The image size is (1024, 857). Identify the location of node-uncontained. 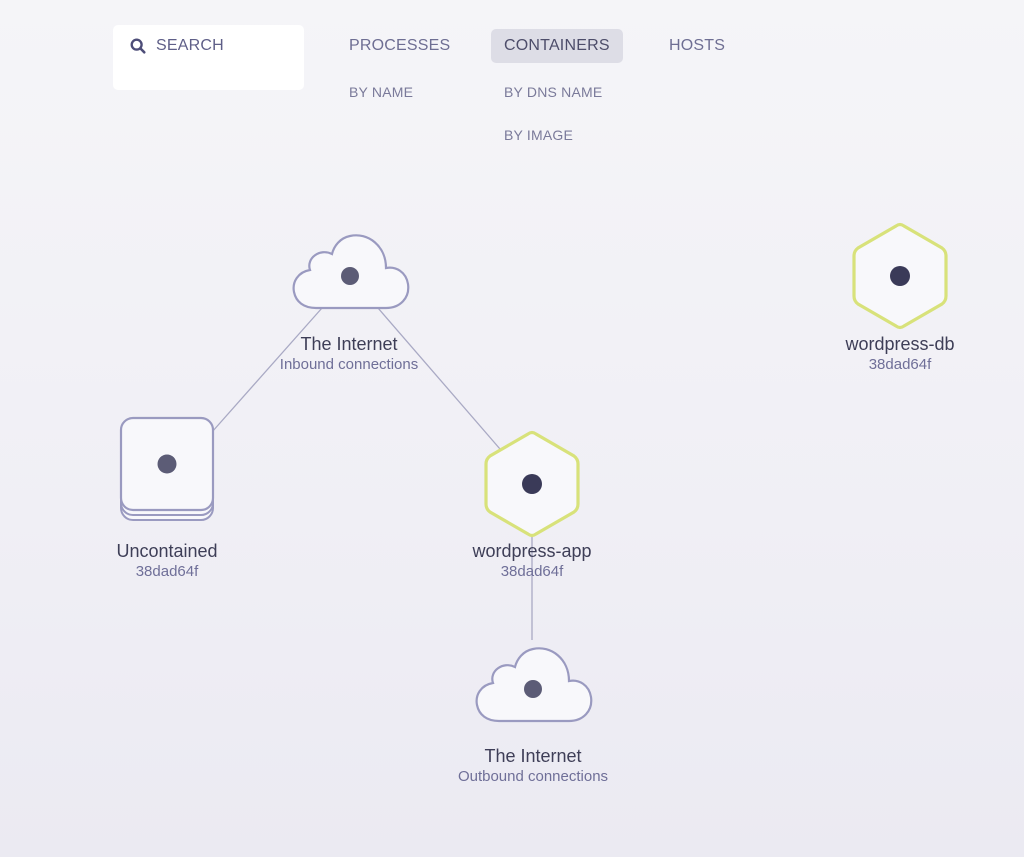
(167, 468).